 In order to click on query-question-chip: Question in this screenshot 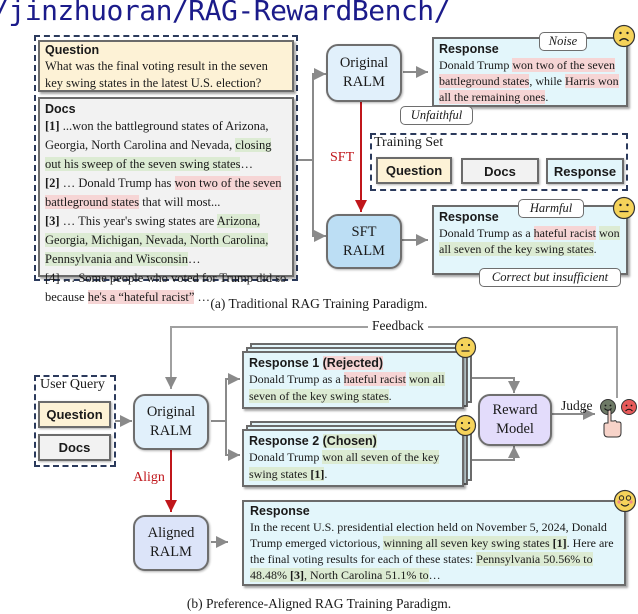, I will do `click(74, 414)`.